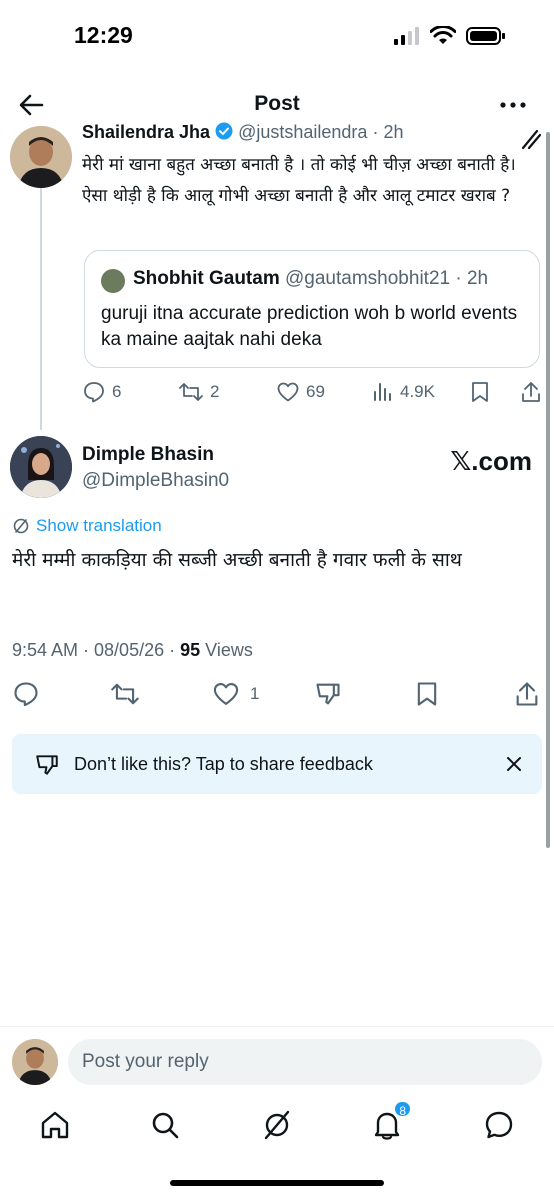 This screenshot has width=554, height=1200. I want to click on views-count: 4.9K, so click(417, 391).